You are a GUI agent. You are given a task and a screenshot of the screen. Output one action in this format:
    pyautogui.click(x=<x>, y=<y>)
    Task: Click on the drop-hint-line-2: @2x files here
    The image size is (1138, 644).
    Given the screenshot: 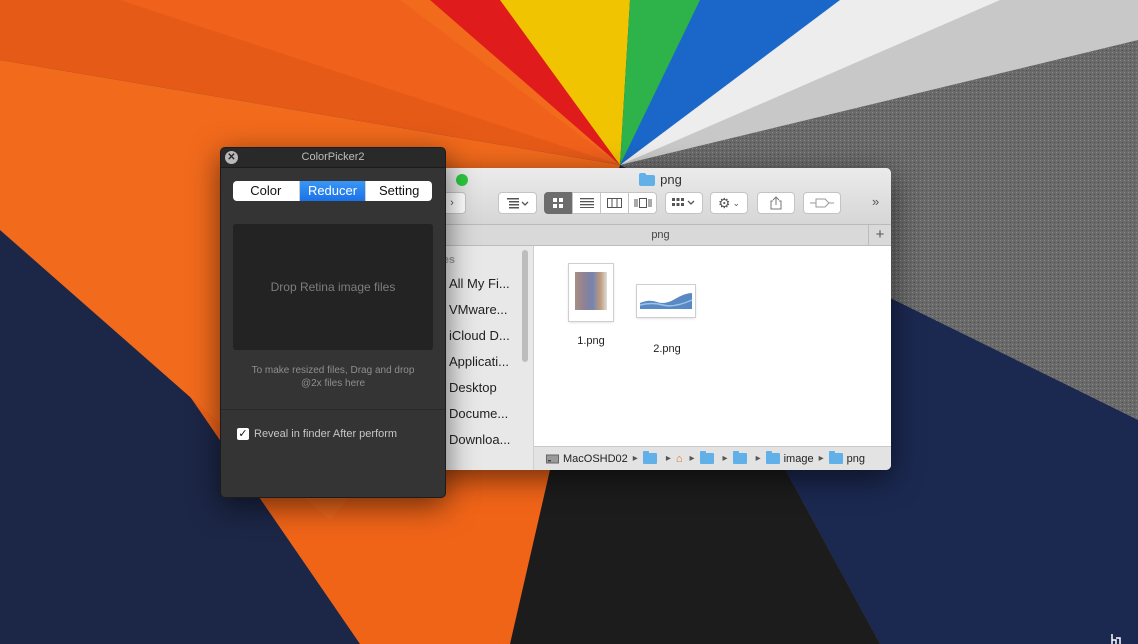 What is the action you would take?
    pyautogui.click(x=333, y=383)
    